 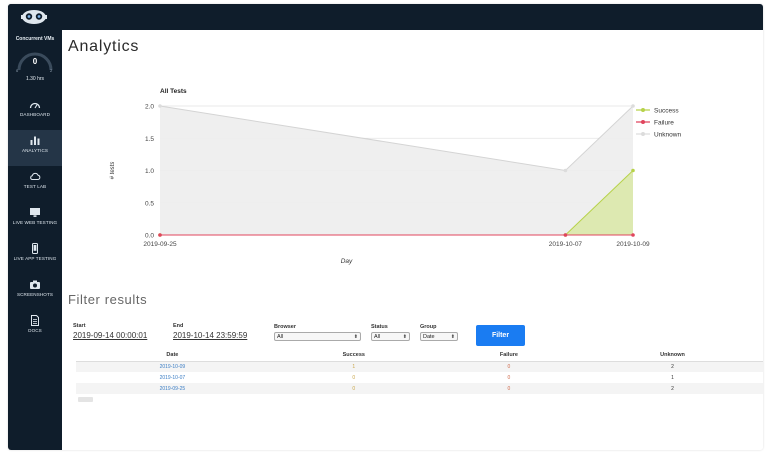 I want to click on gauge-value: 0, so click(x=35, y=61).